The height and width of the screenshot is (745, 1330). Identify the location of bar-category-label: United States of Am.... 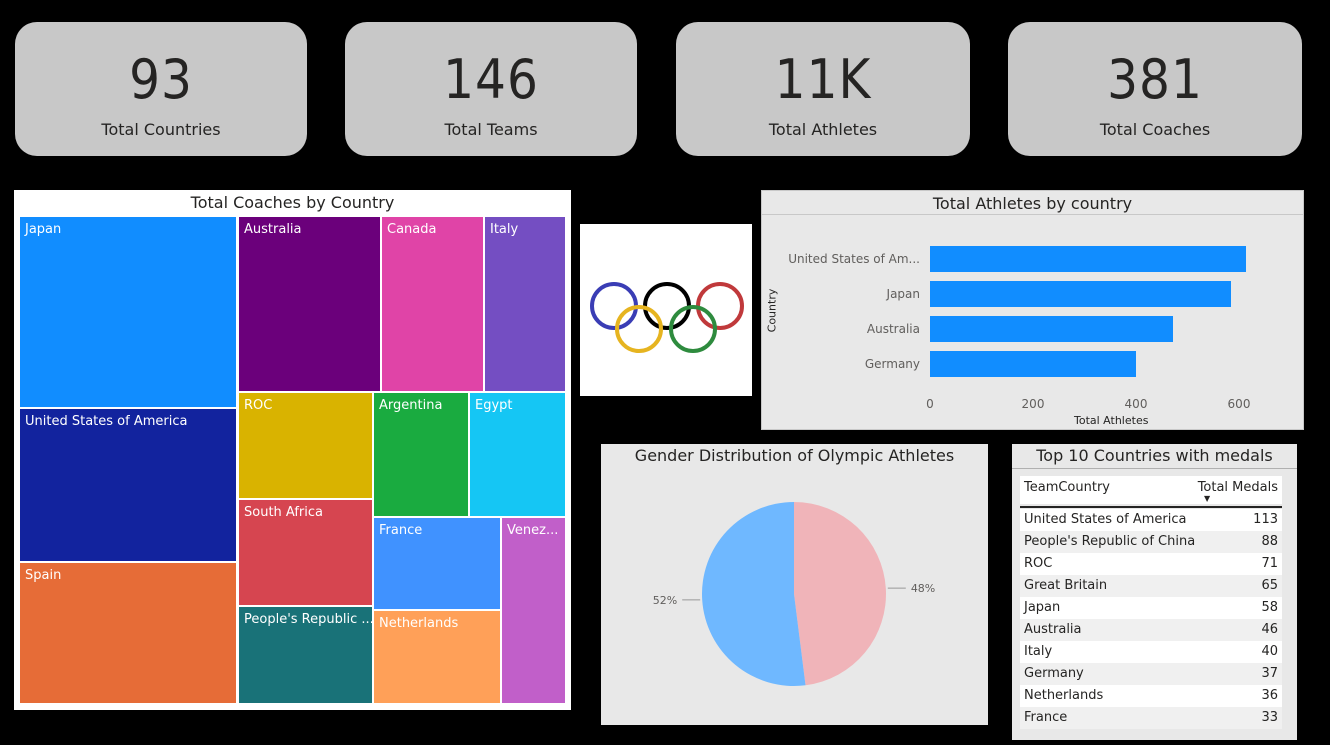
(854, 259).